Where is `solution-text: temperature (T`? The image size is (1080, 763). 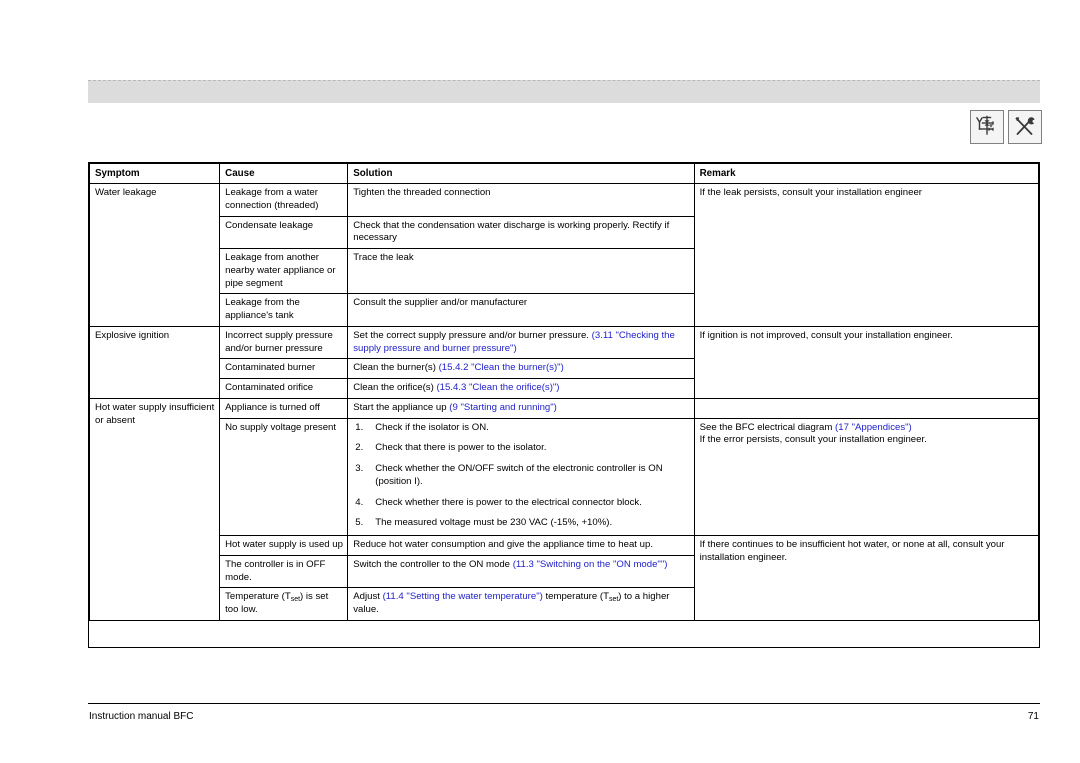
solution-text: temperature (T is located at coordinates (575, 597).